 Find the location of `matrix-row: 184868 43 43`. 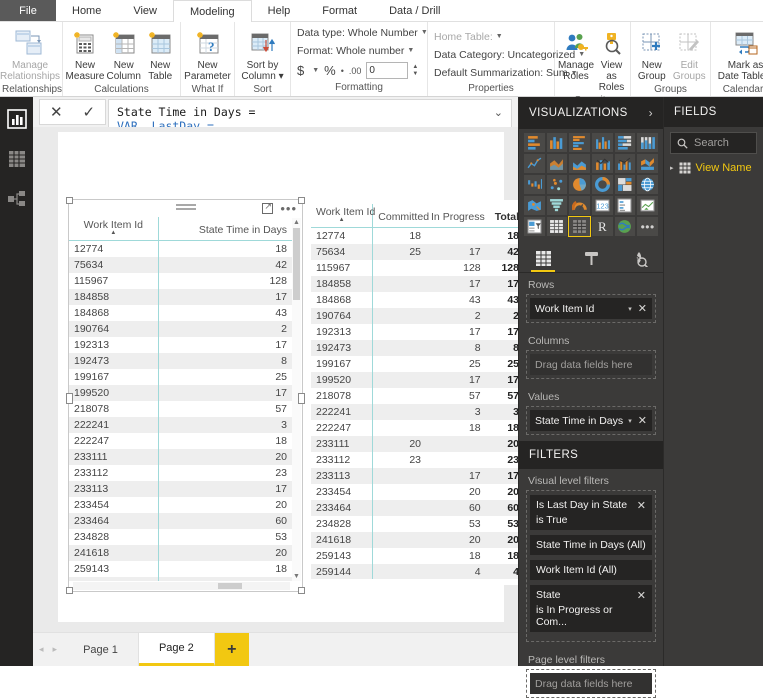

matrix-row: 184868 43 43 is located at coordinates (414, 300).